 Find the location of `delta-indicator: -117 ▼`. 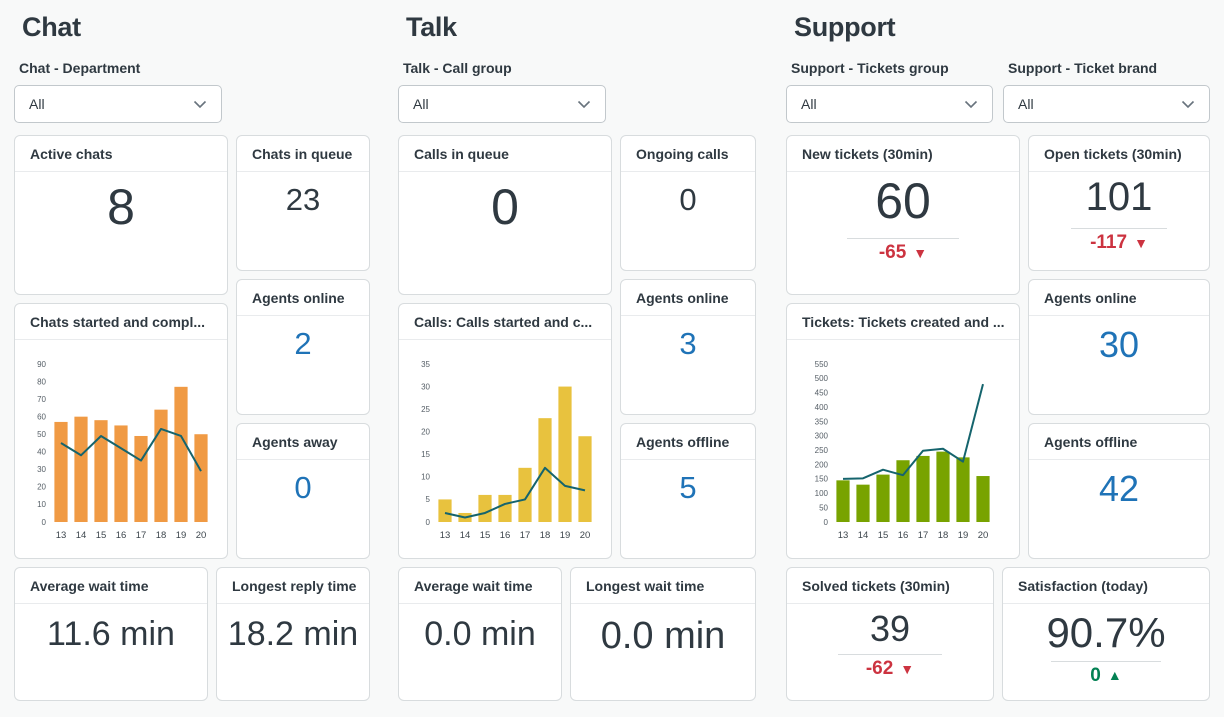

delta-indicator: -117 ▼ is located at coordinates (1119, 242).